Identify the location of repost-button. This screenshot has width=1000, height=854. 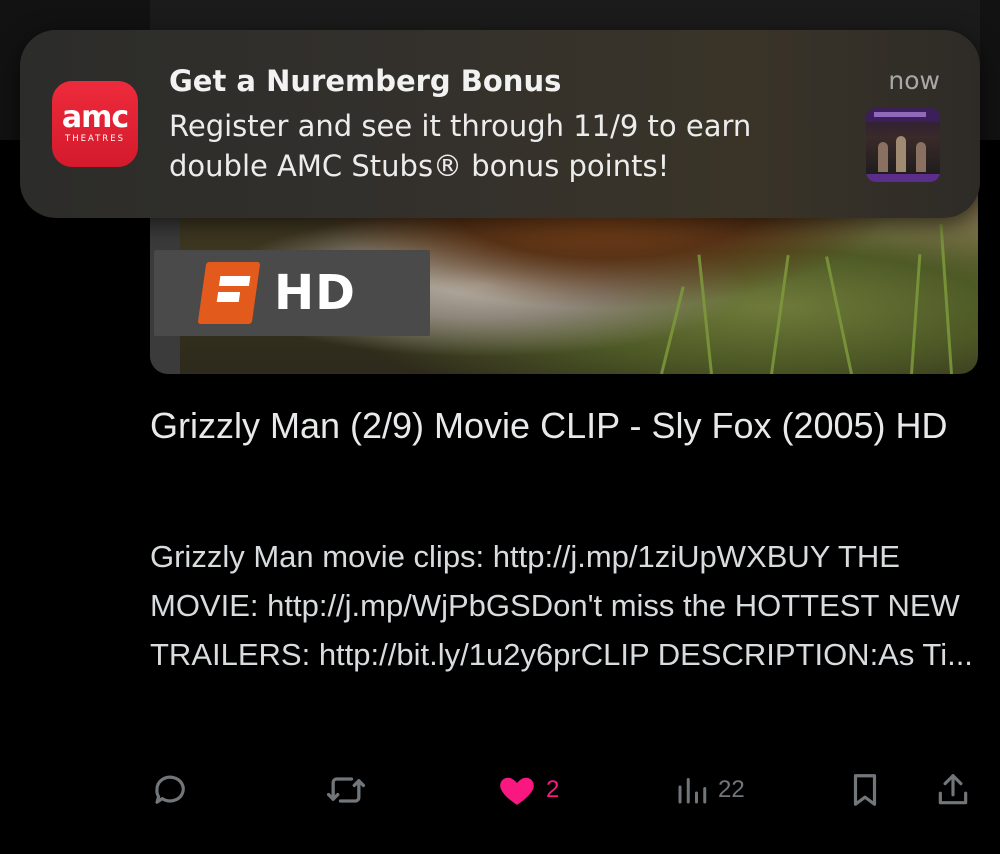
(346, 790).